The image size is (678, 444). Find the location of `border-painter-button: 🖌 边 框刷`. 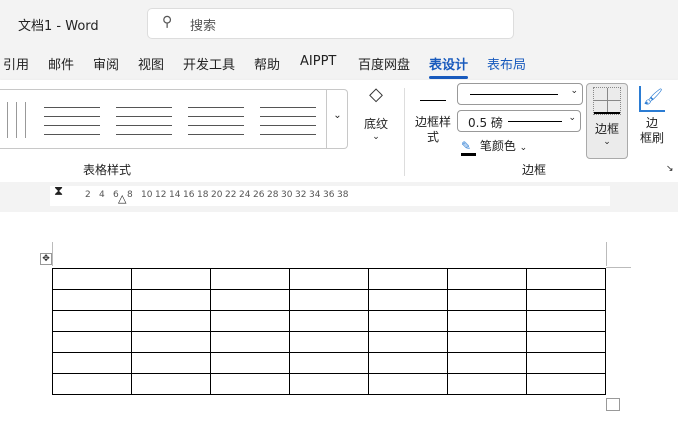

border-painter-button: 🖌 边 框刷 is located at coordinates (652, 116).